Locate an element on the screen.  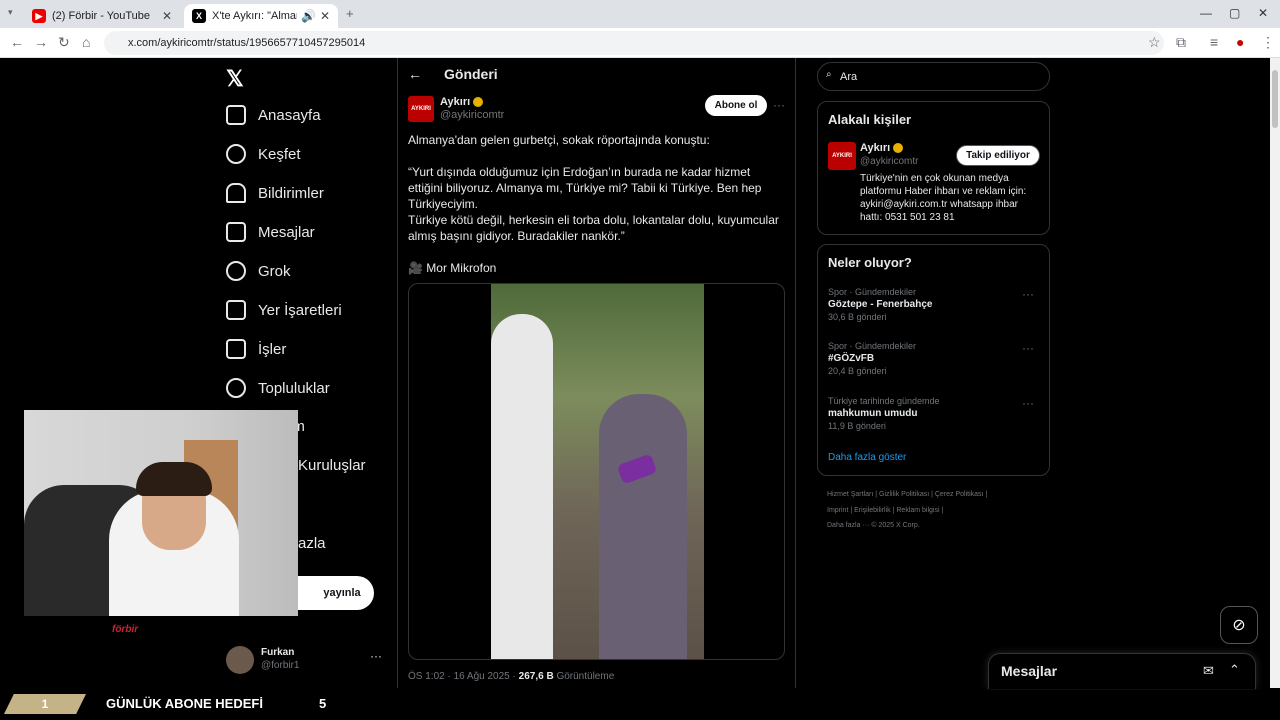
sidebar-item-notifications: Bildirimler is located at coordinates (275, 193).